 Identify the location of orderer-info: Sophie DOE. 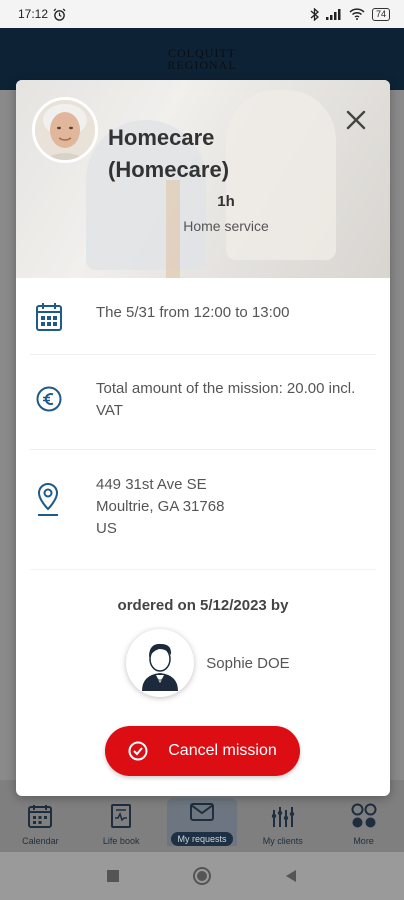
(203, 663).